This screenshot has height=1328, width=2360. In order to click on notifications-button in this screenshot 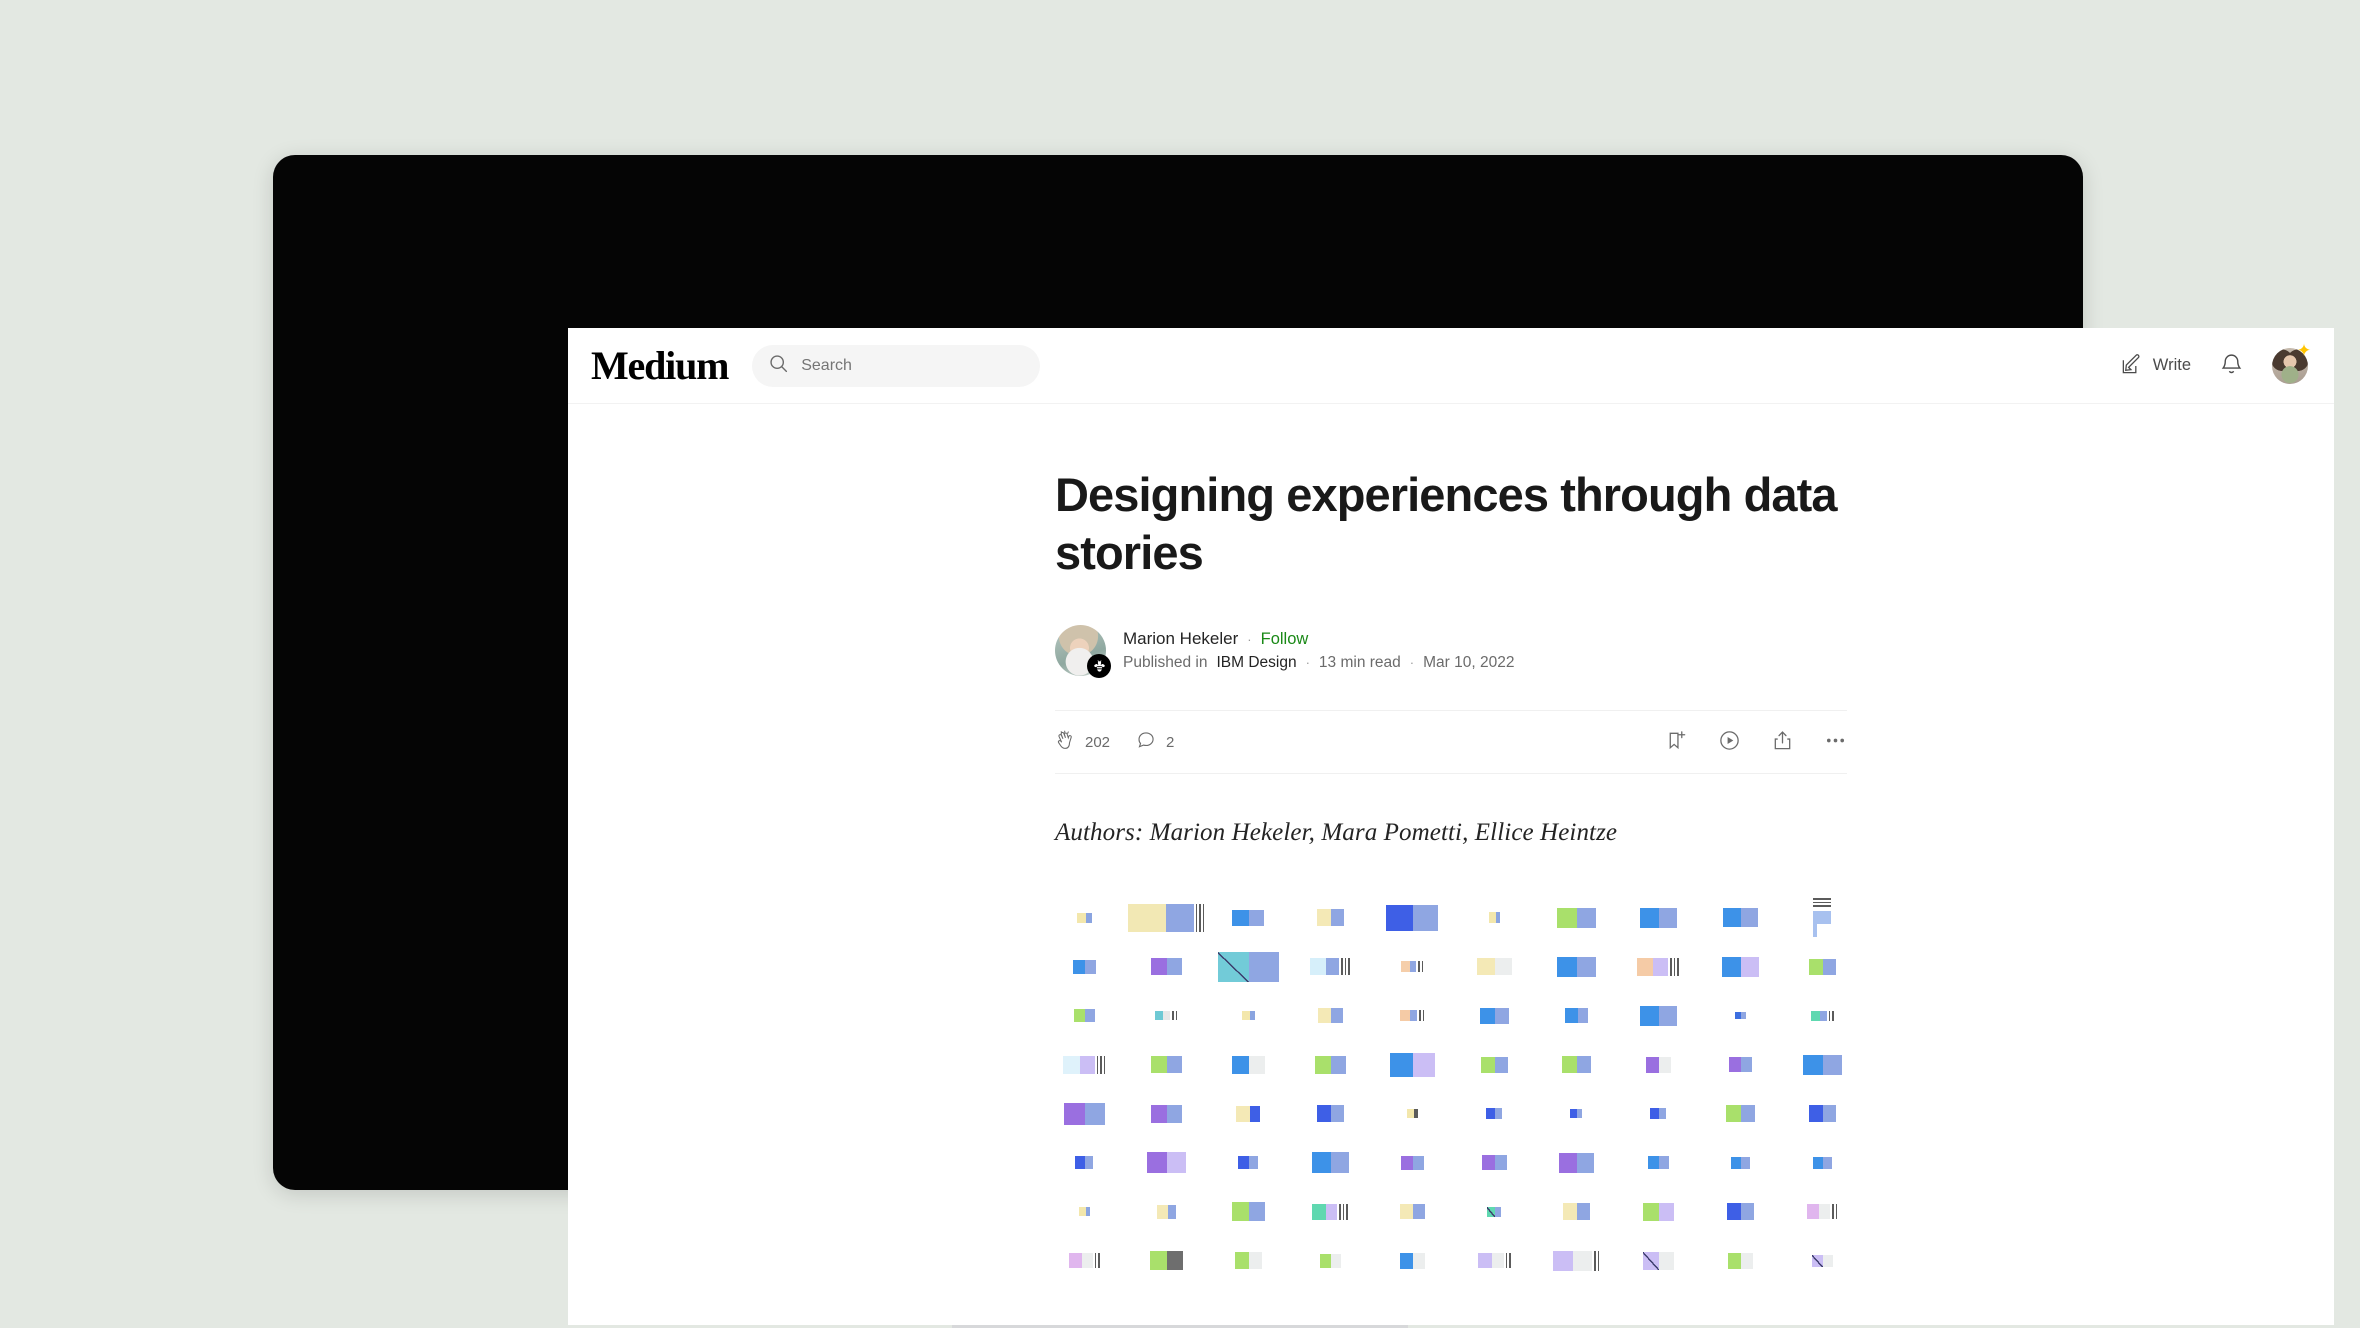, I will do `click(2231, 366)`.